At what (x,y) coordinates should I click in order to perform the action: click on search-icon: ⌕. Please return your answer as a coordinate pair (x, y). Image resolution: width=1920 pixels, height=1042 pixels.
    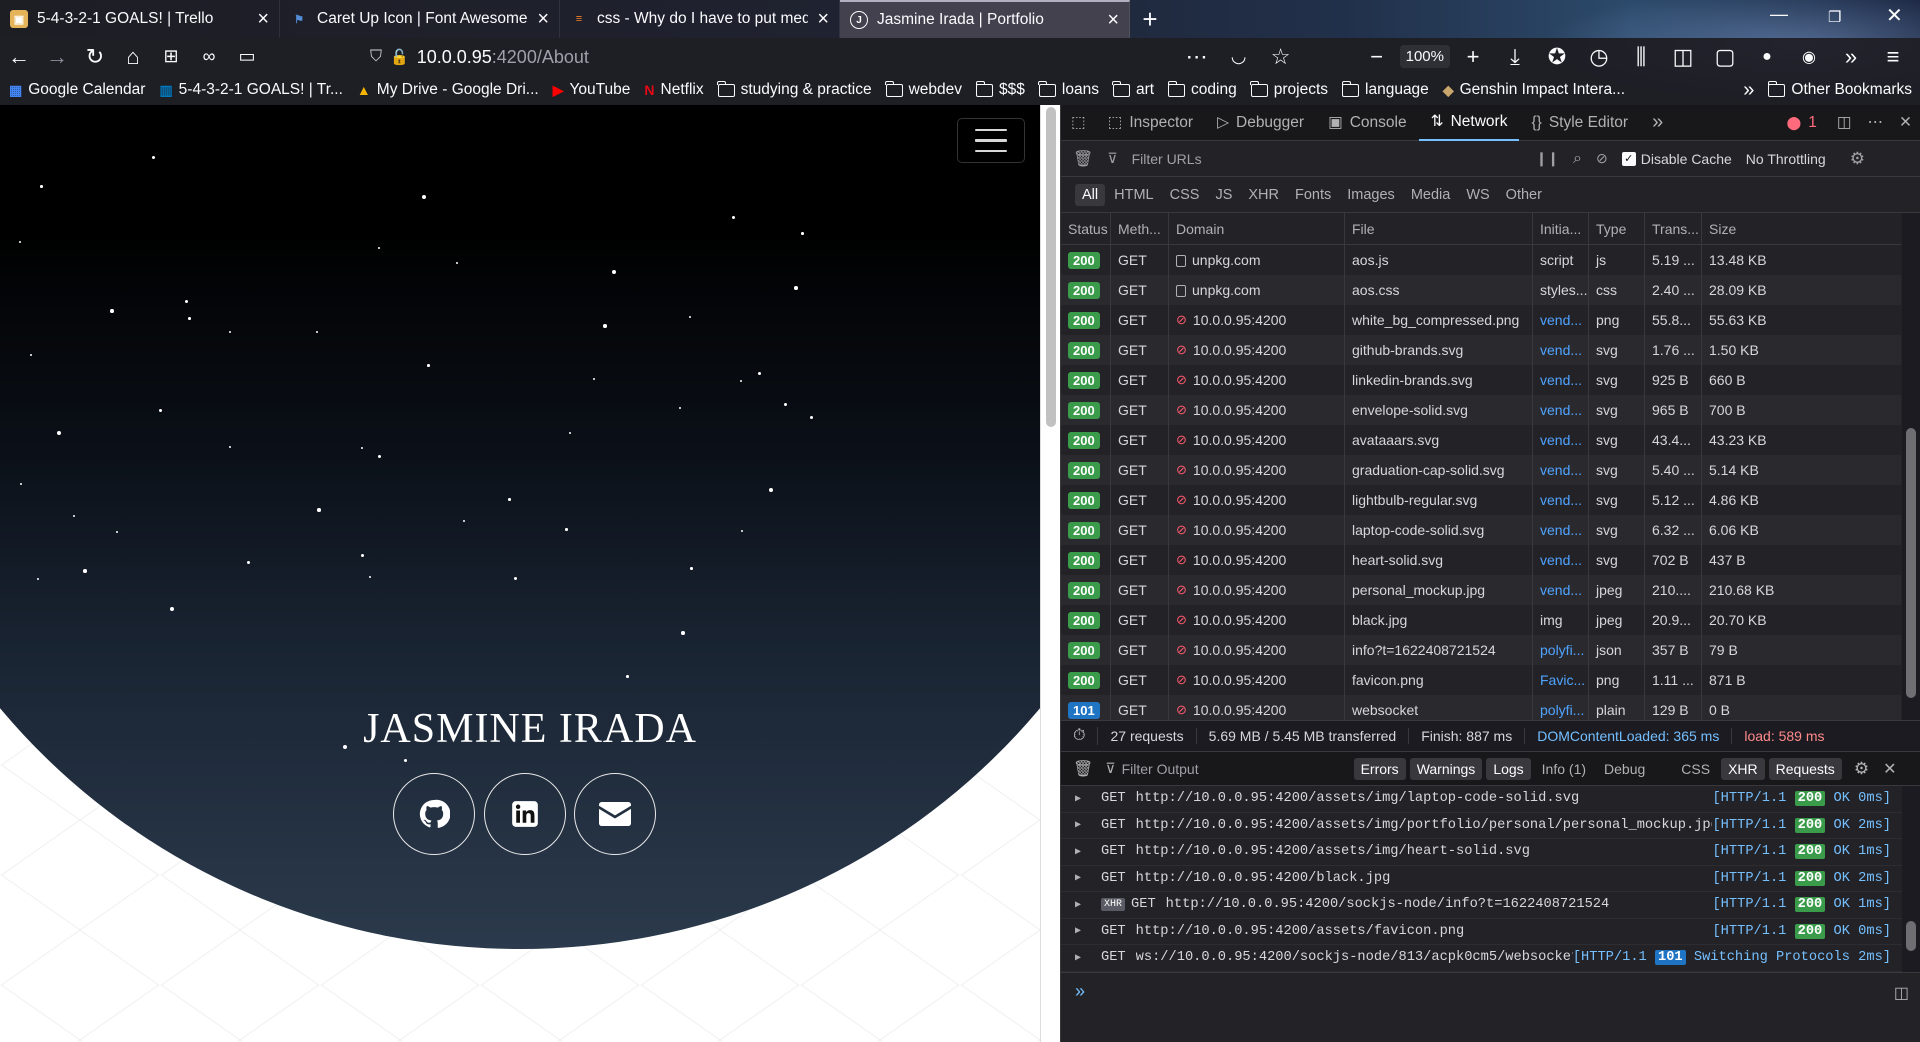
    Looking at the image, I should click on (1577, 159).